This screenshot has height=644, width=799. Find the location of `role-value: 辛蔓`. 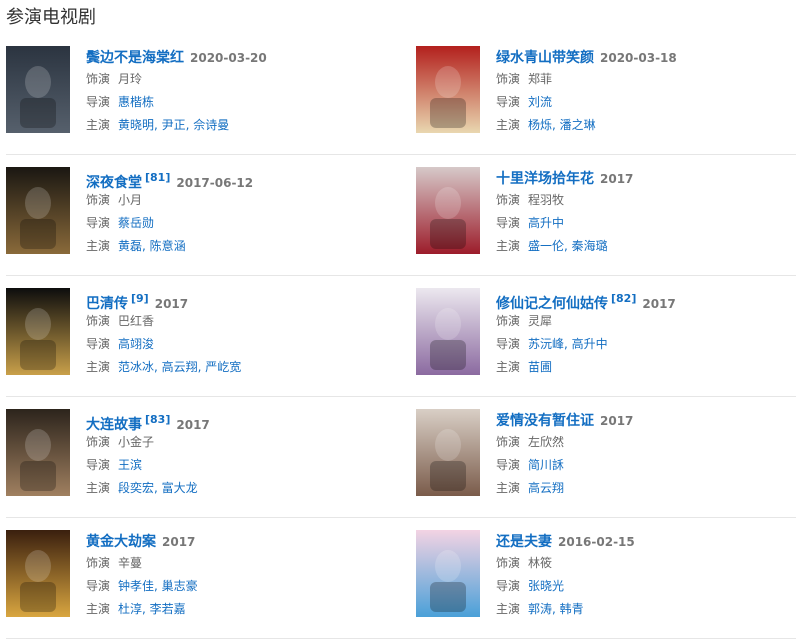

role-value: 辛蔓 is located at coordinates (130, 563).